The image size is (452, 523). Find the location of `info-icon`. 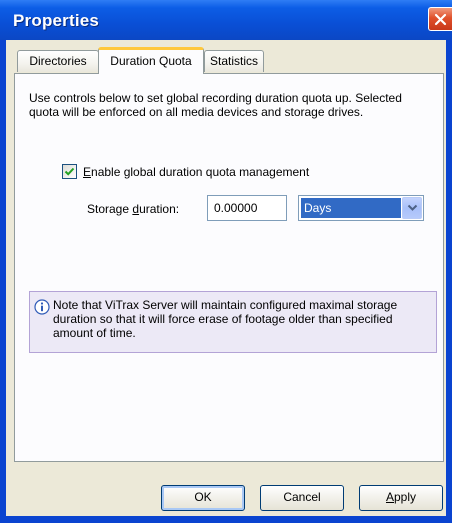

info-icon is located at coordinates (42, 307).